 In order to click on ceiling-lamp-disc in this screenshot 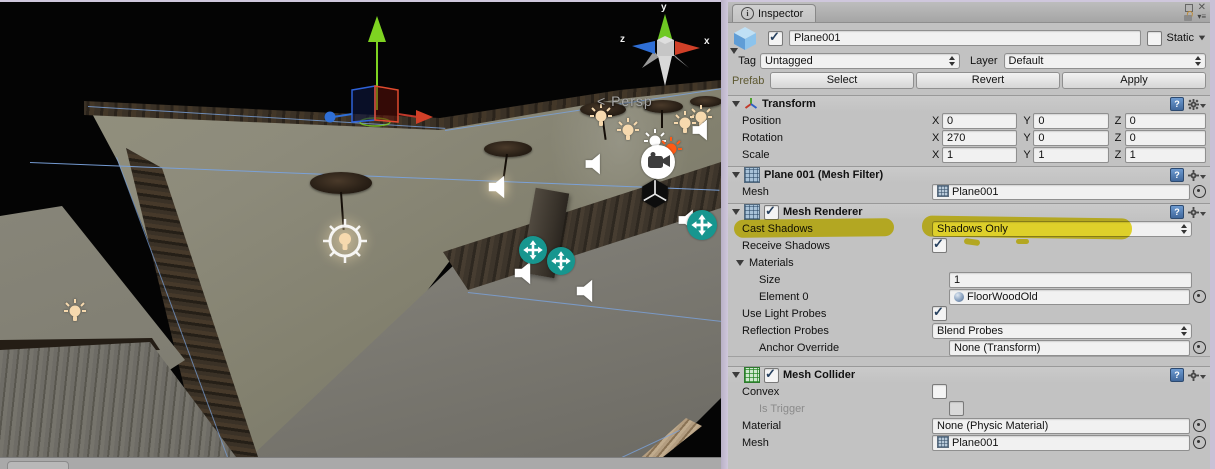, I will do `click(508, 149)`.